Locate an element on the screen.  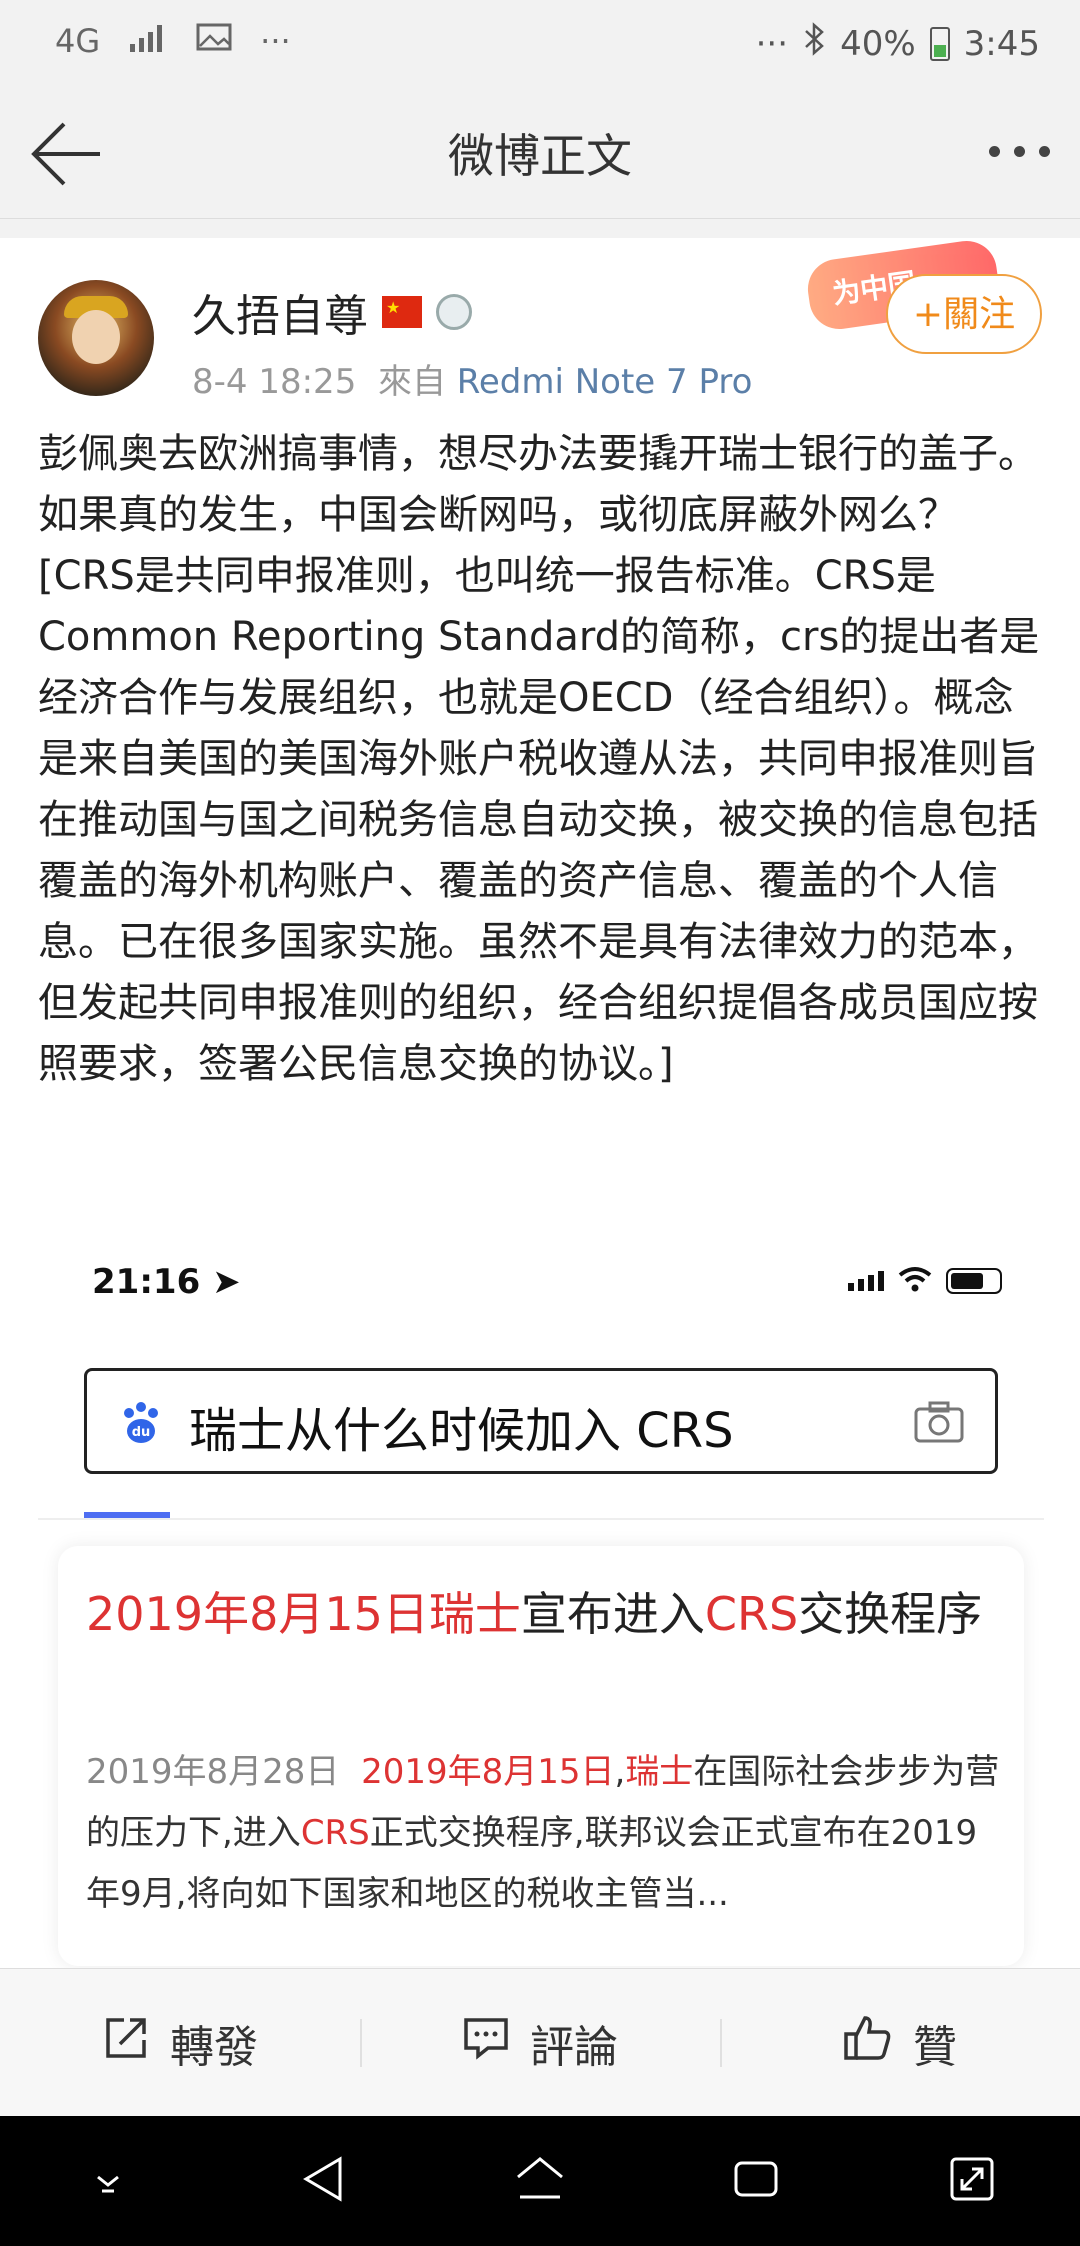
page-title: 微博正文 is located at coordinates (540, 156).